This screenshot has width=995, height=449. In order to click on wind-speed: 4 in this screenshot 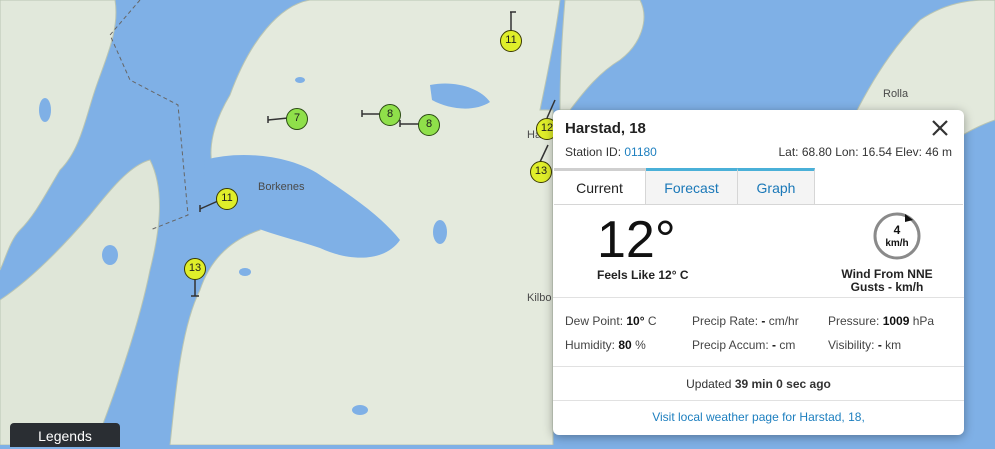, I will do `click(897, 230)`.